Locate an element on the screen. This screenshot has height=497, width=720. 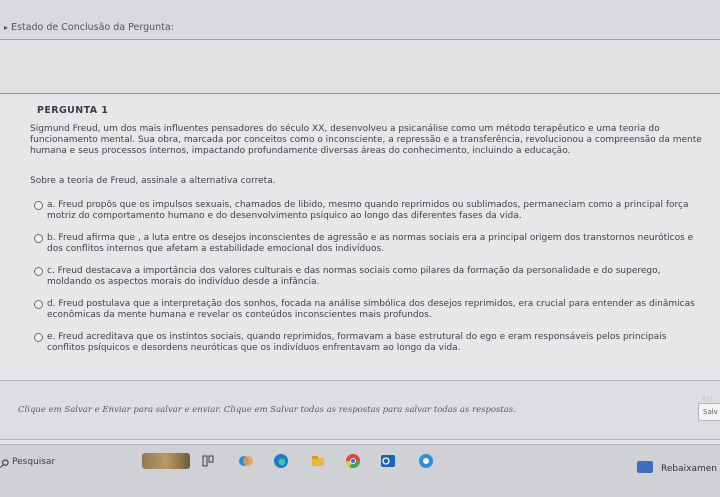
completion-status-label: Estado de Conclusão da Pergunta: is located at coordinates (92, 27).